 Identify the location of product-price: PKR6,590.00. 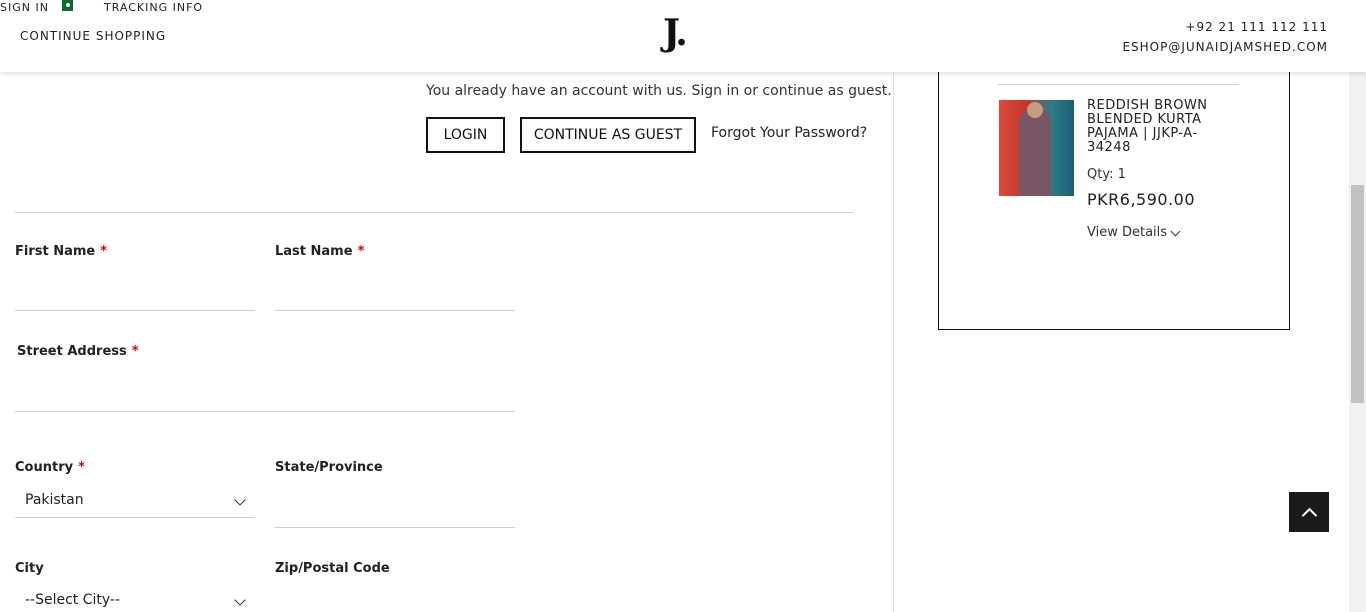
(1141, 199).